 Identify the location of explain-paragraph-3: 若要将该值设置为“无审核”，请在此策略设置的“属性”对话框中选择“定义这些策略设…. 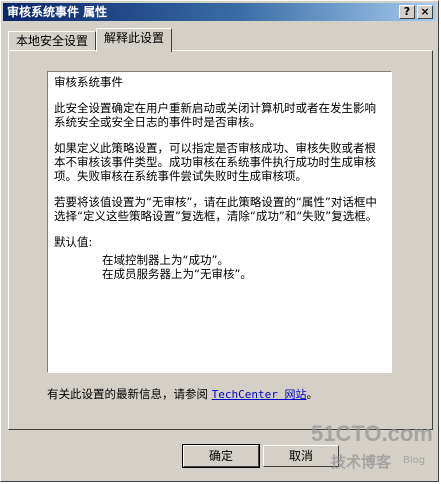
(216, 209).